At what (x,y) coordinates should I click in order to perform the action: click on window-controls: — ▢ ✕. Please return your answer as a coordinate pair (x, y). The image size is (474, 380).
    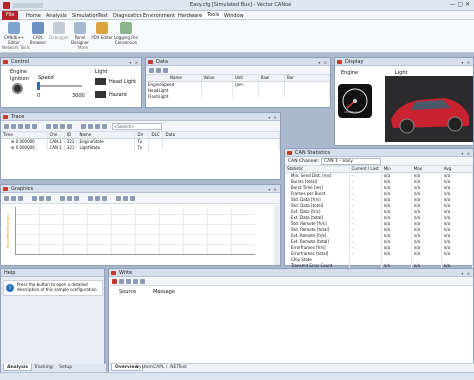
    Looking at the image, I should click on (459, 4).